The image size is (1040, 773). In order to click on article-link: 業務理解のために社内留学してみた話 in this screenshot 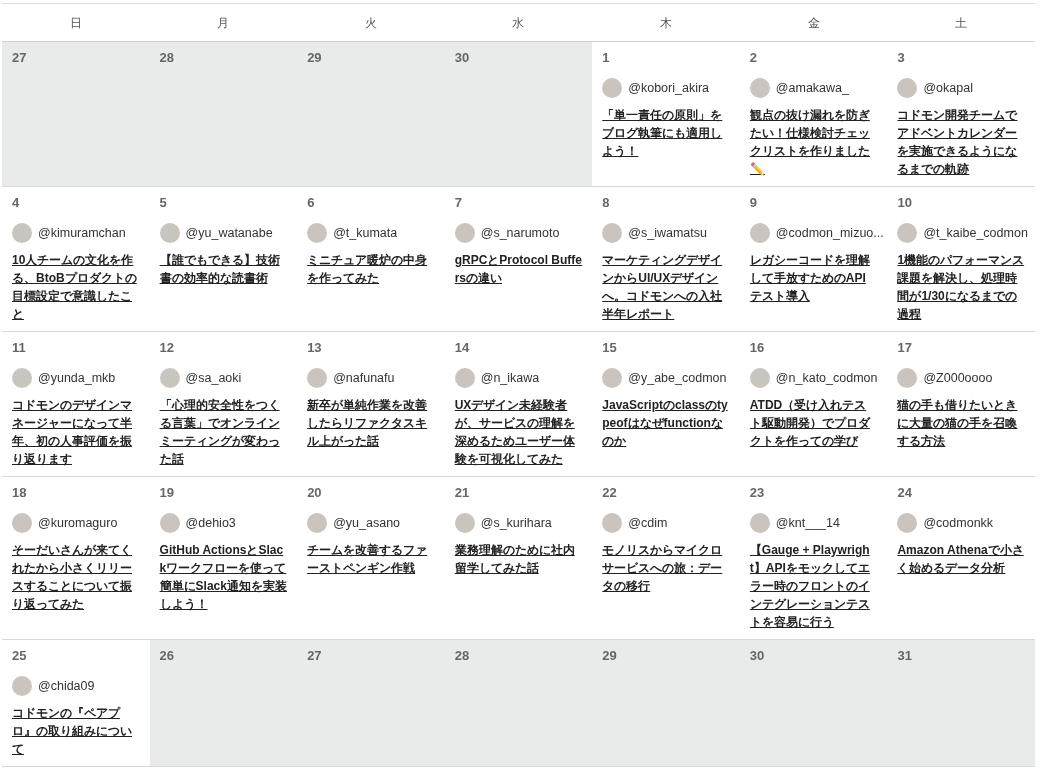, I will do `click(518, 559)`.